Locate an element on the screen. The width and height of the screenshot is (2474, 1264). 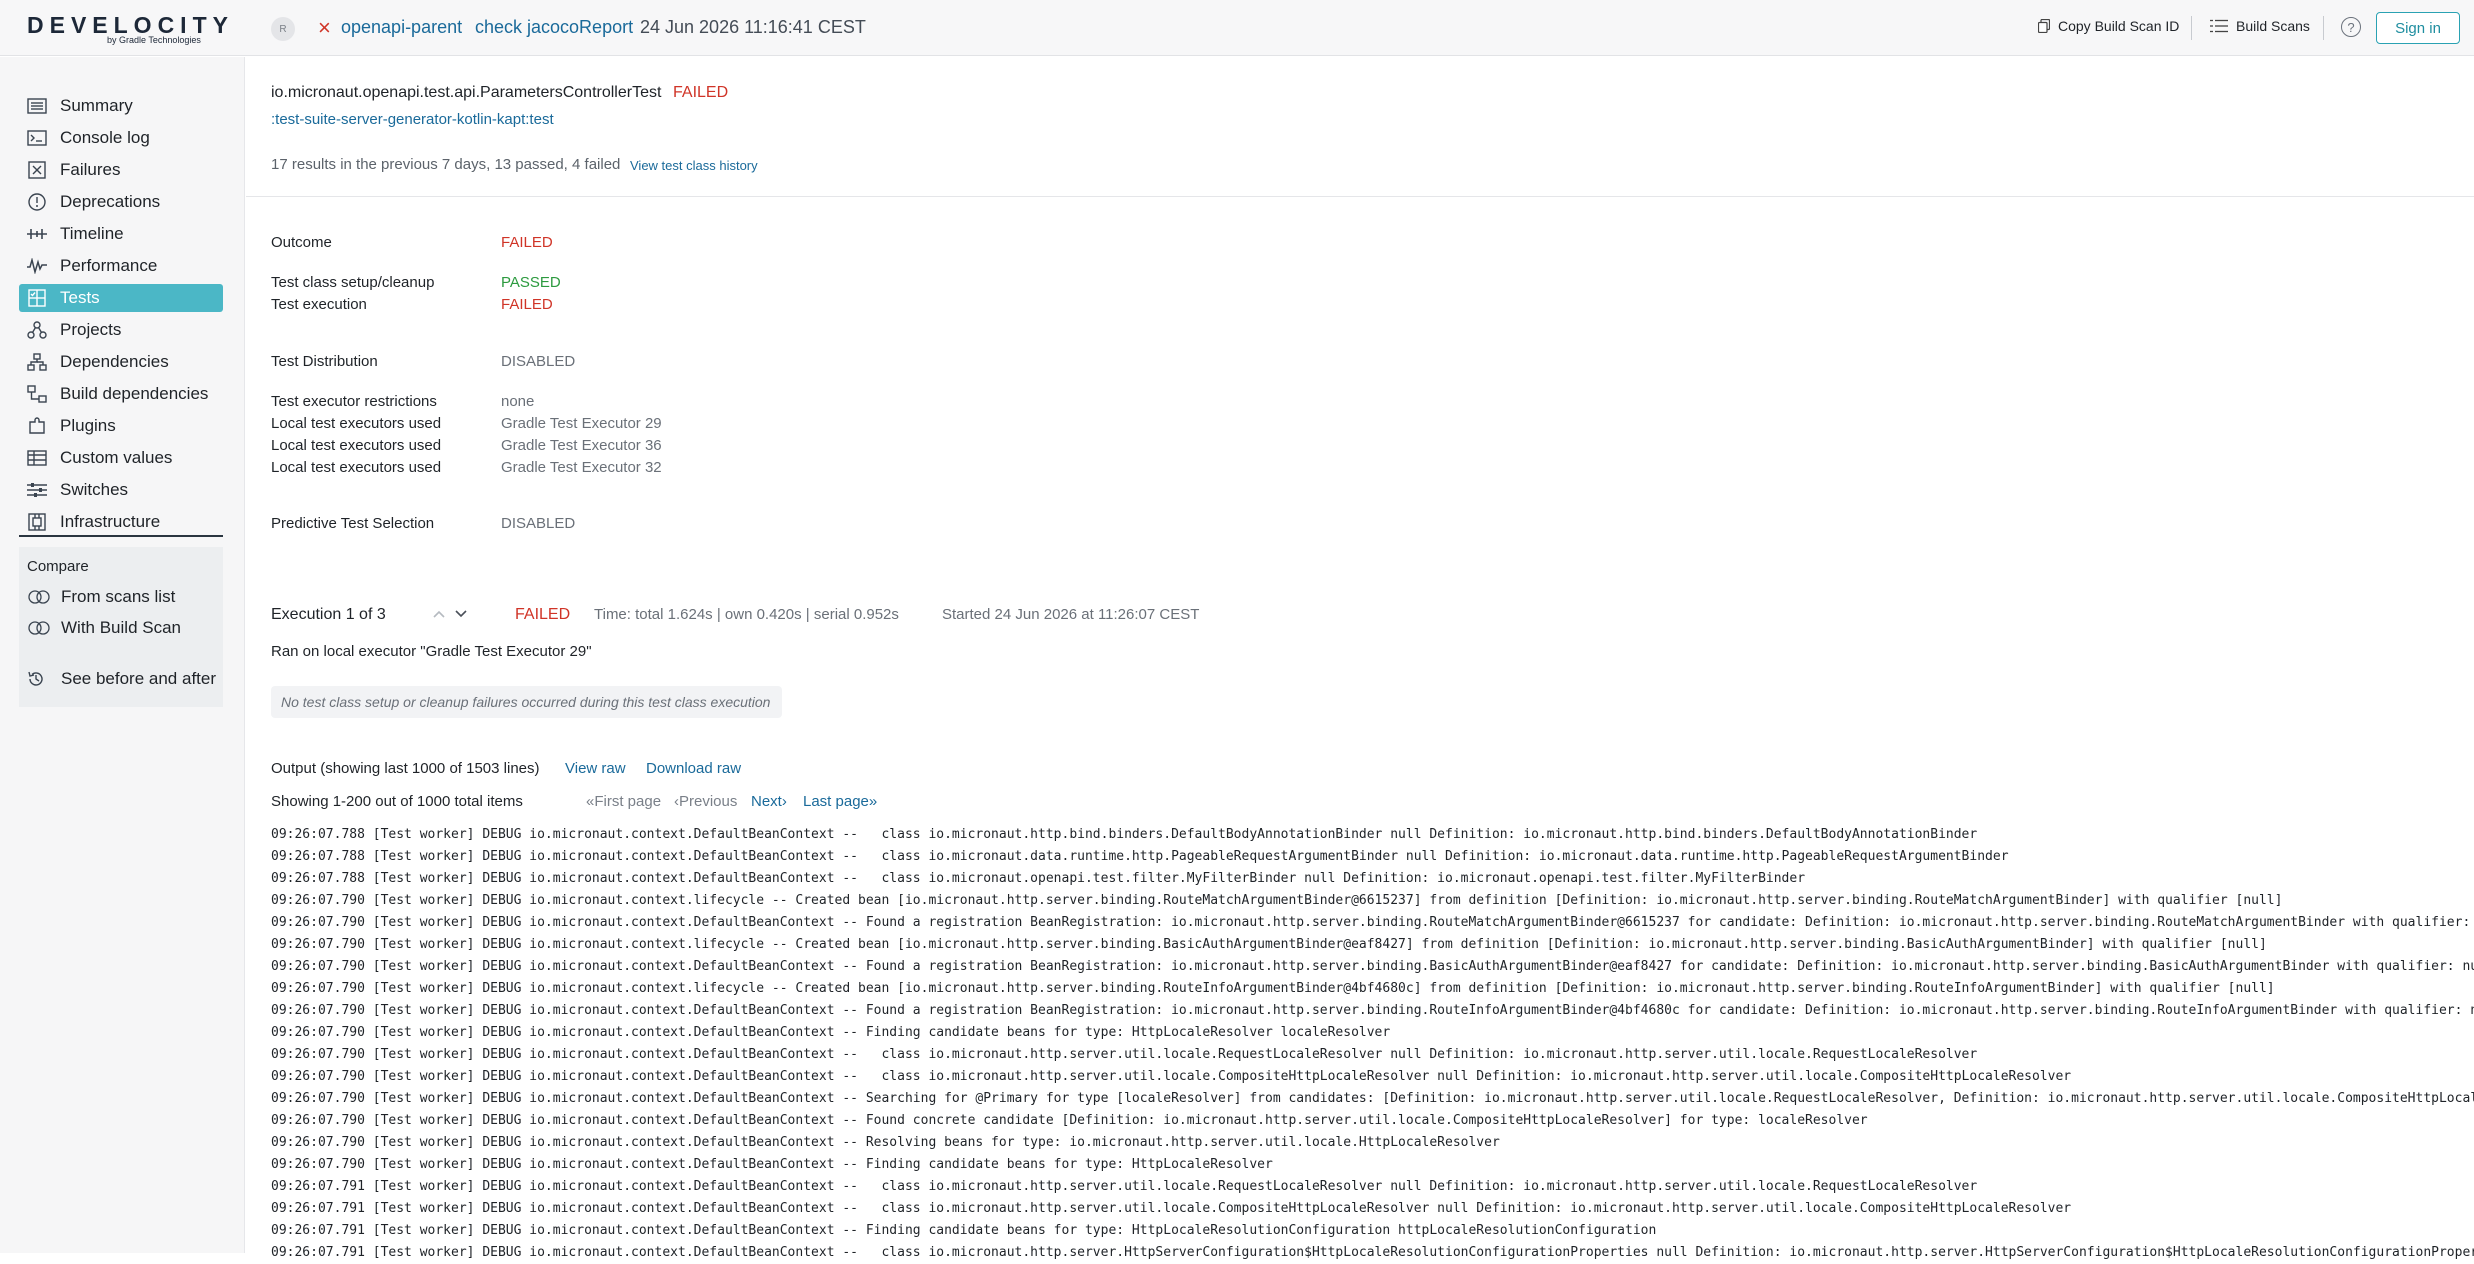
custom-values-icon is located at coordinates (37, 458).